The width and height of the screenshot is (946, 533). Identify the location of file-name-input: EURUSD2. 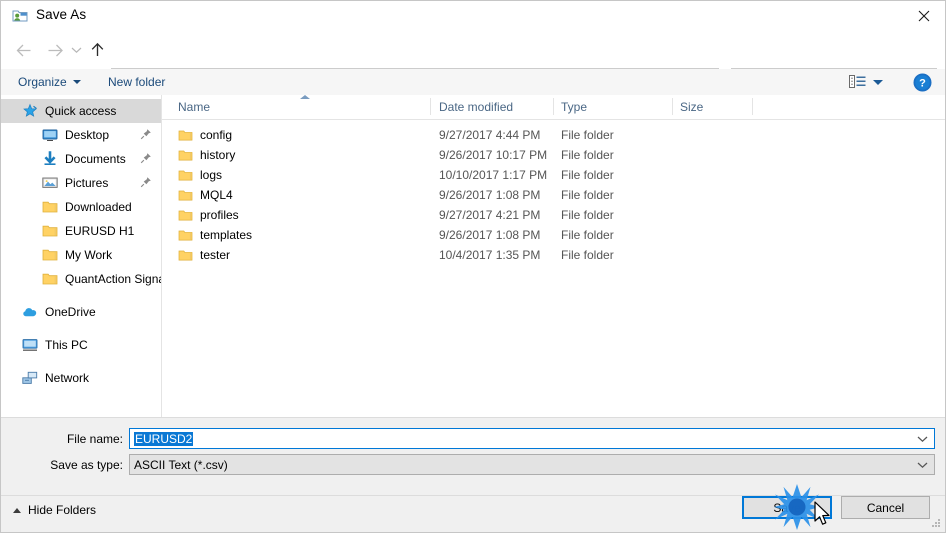
(532, 438).